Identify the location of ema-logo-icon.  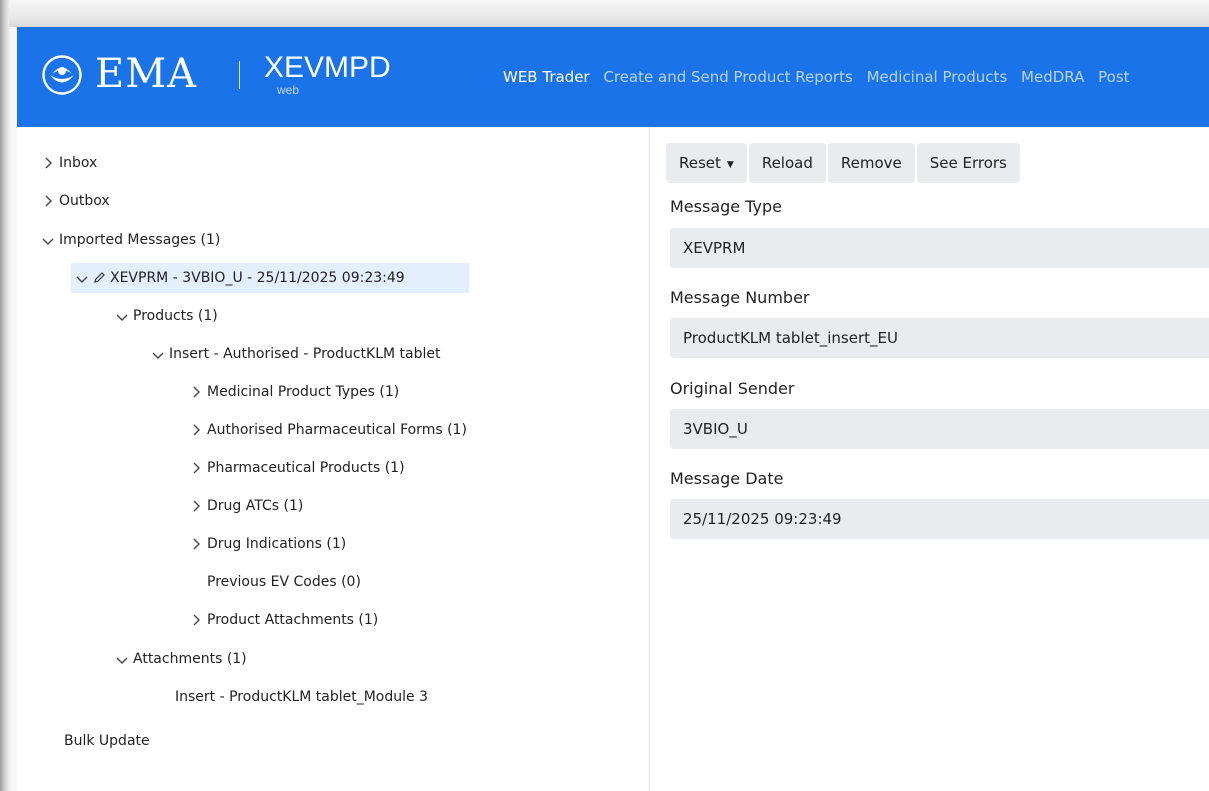
(62, 75).